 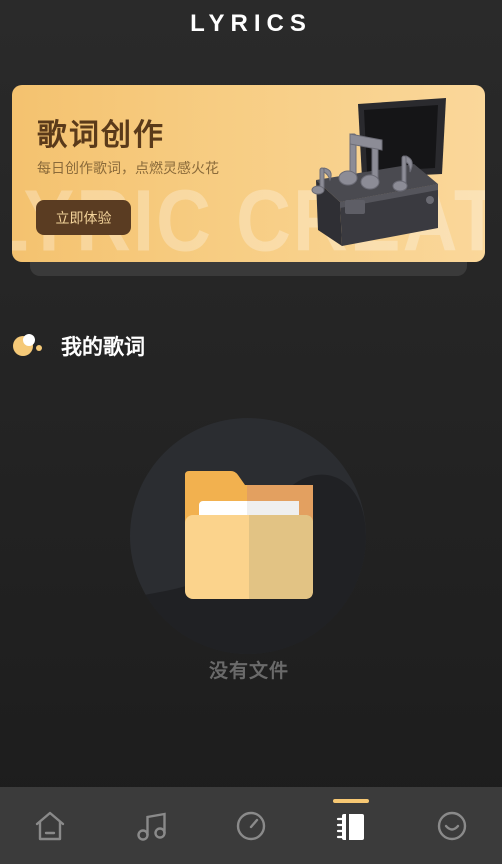 I want to click on music-note-icon, so click(x=151, y=826).